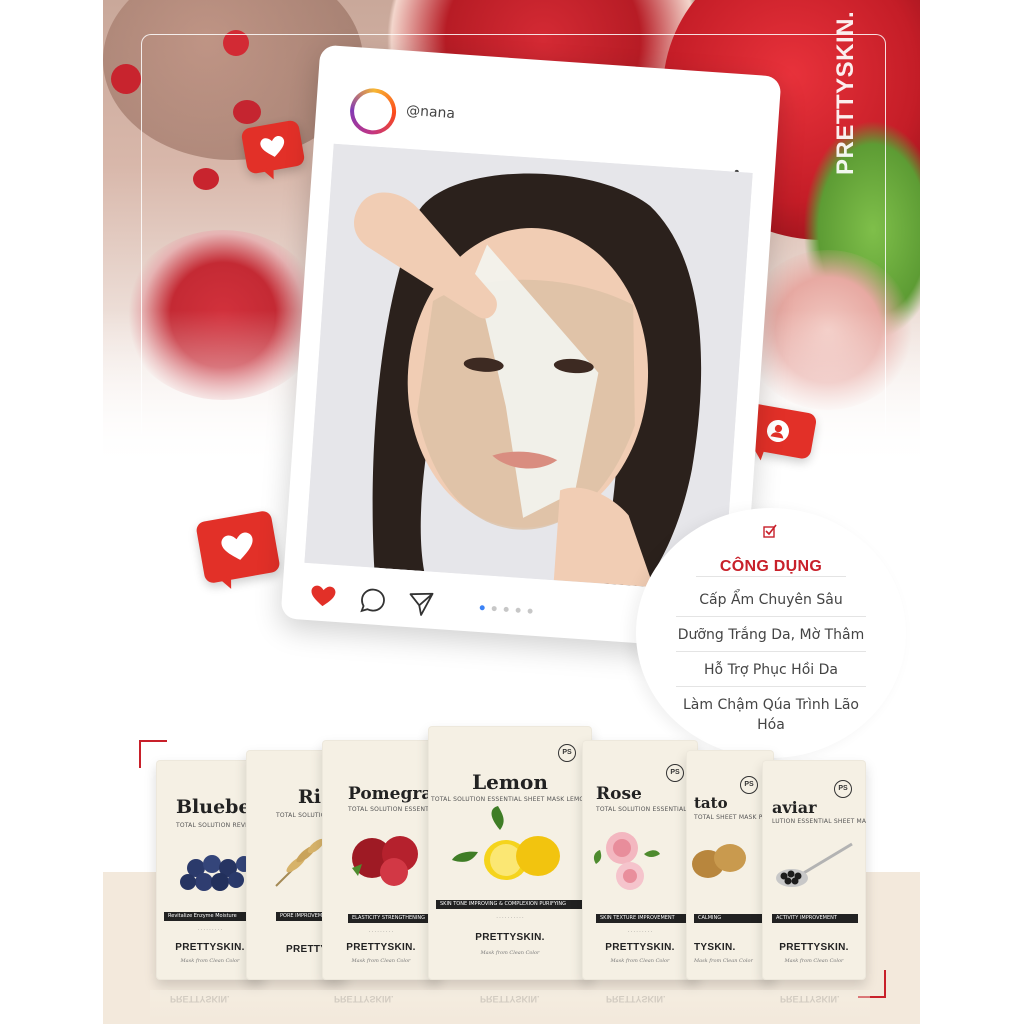  I want to click on user-icon, so click(778, 431).